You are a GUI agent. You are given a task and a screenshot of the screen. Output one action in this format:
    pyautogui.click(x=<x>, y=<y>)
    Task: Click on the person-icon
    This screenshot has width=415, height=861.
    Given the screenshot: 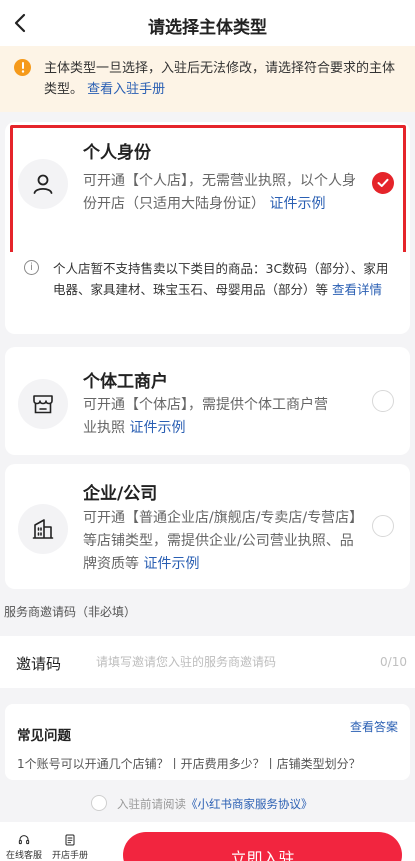 What is the action you would take?
    pyautogui.click(x=43, y=184)
    